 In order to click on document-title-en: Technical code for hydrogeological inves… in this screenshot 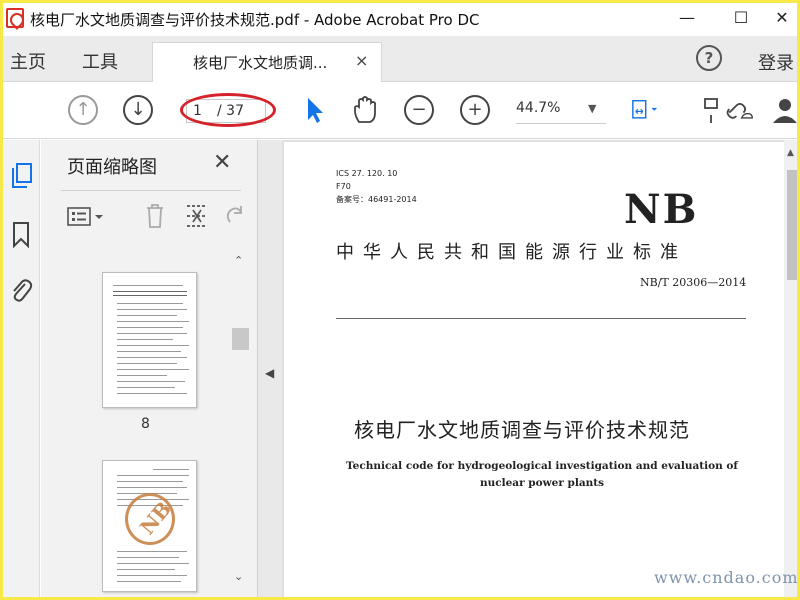, I will do `click(542, 474)`.